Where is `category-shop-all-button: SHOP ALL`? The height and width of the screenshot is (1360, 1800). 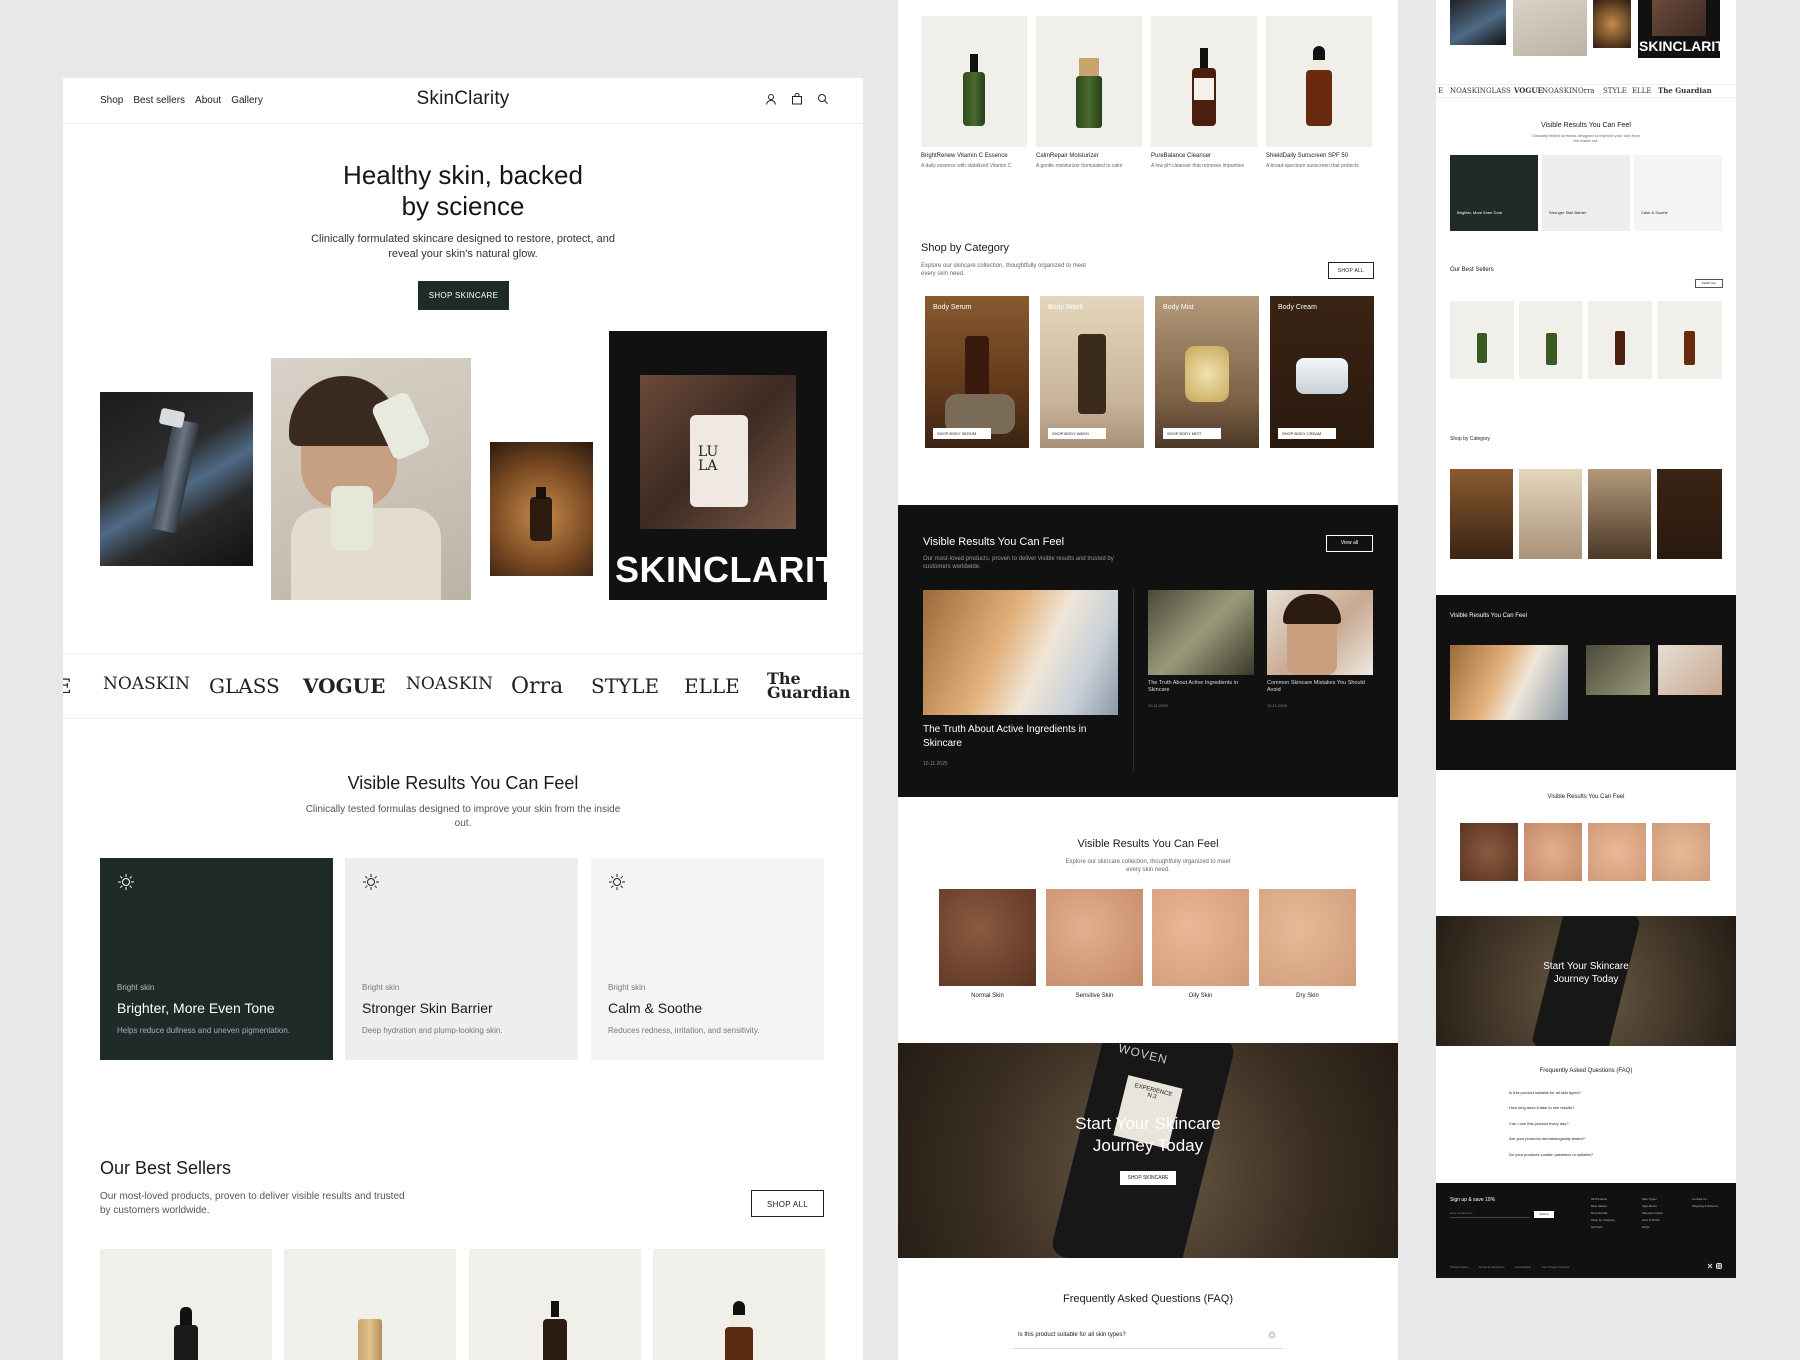
category-shop-all-button: SHOP ALL is located at coordinates (1351, 270).